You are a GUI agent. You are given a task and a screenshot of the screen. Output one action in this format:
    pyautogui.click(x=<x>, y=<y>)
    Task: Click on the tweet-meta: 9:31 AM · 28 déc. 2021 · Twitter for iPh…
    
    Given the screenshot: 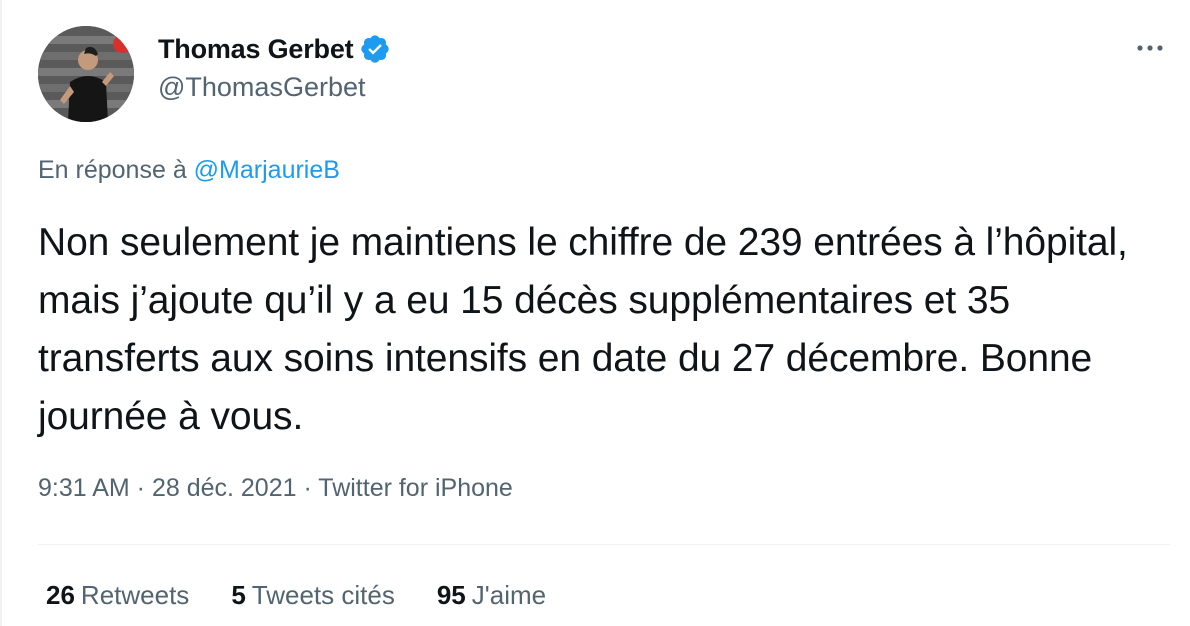 What is the action you would take?
    pyautogui.click(x=275, y=488)
    